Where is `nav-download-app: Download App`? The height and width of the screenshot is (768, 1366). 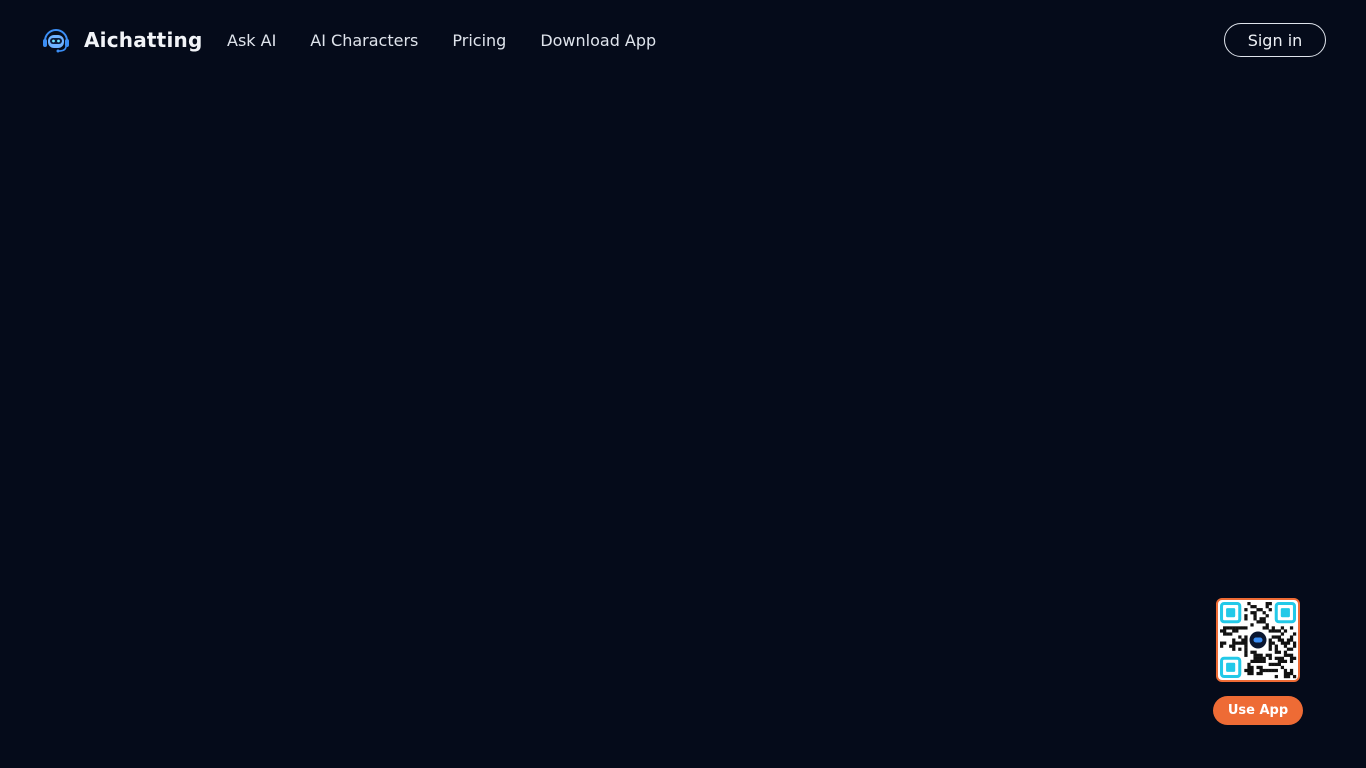 nav-download-app: Download App is located at coordinates (598, 40).